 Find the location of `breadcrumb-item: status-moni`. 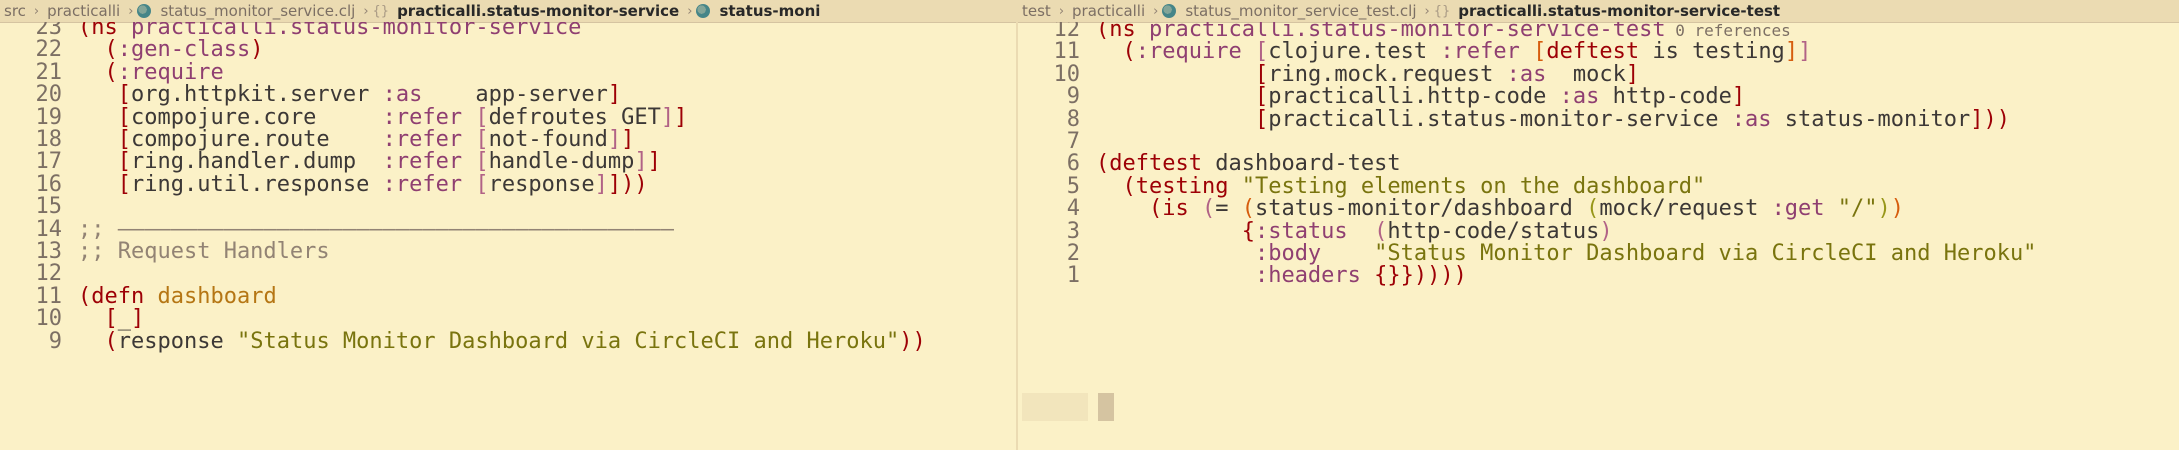

breadcrumb-item: status-moni is located at coordinates (769, 11).